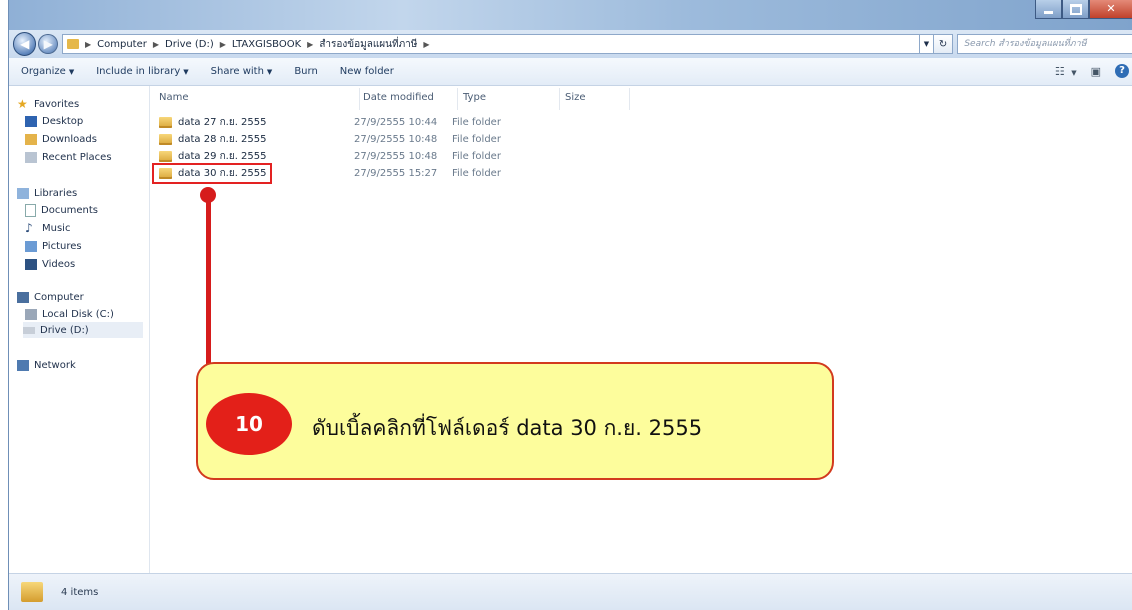 The image size is (1132, 610). I want to click on back-button: ◀, so click(25, 44).